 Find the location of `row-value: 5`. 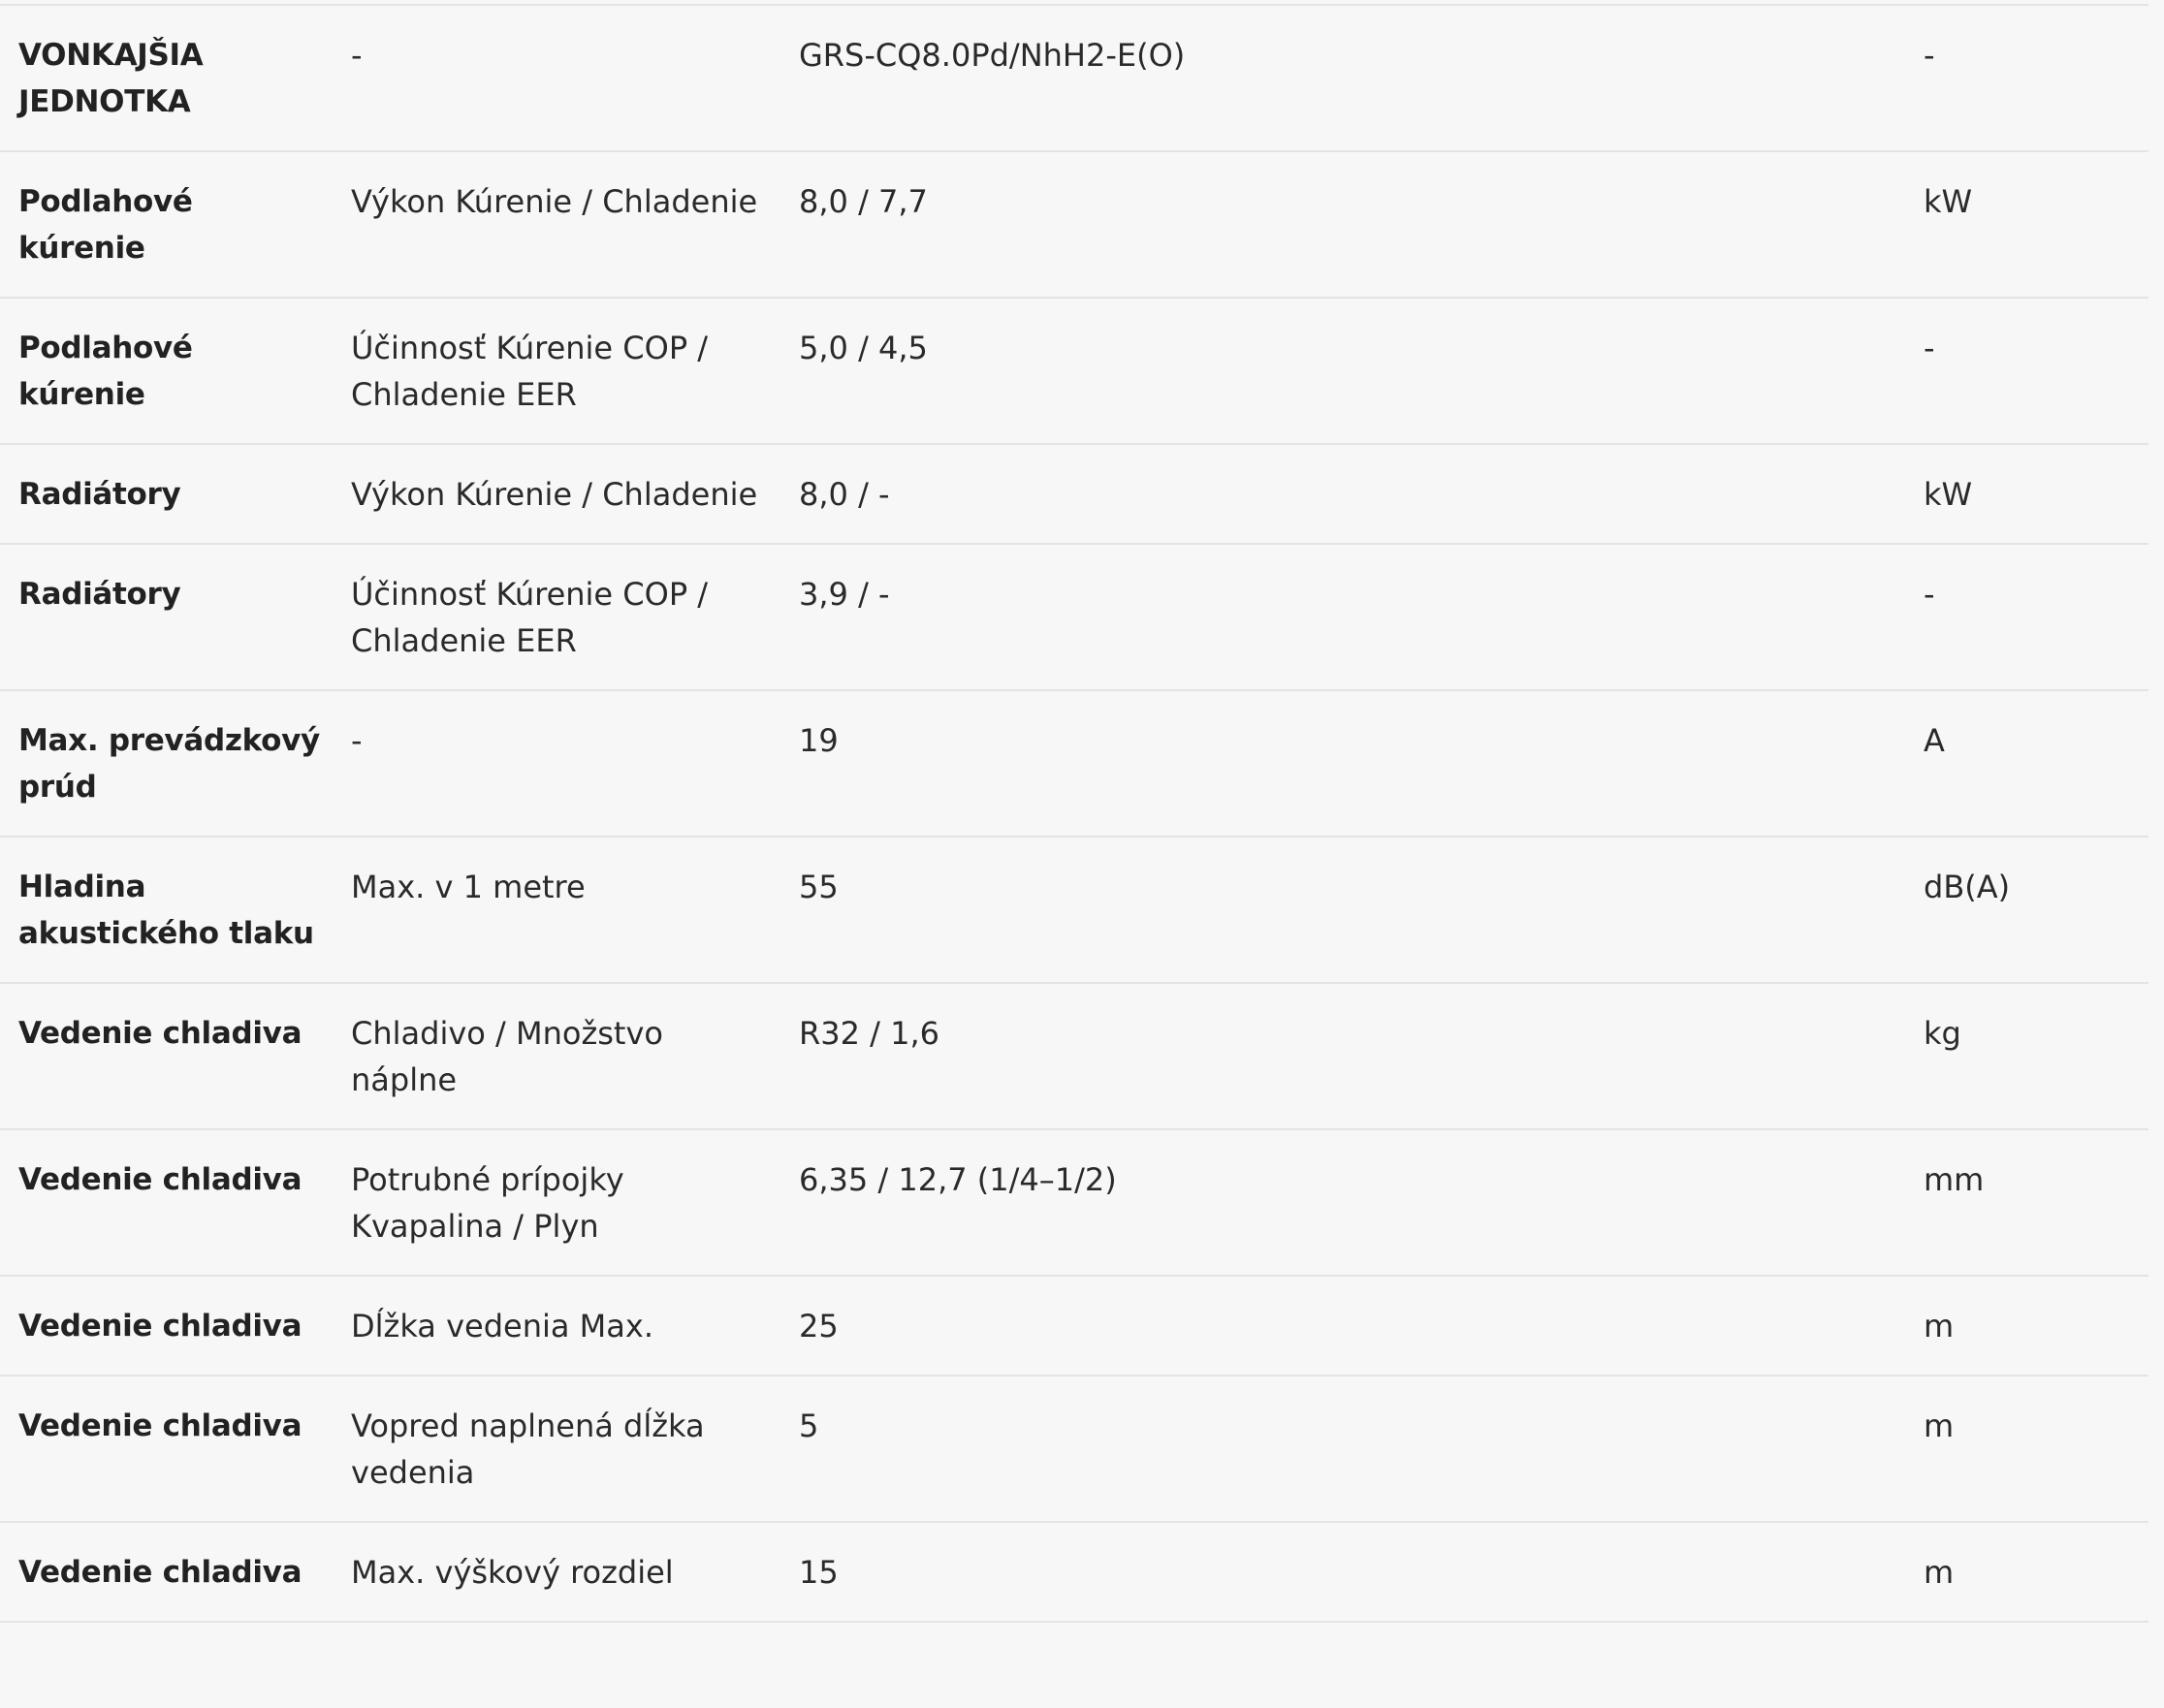

row-value: 5 is located at coordinates (1342, 1449).